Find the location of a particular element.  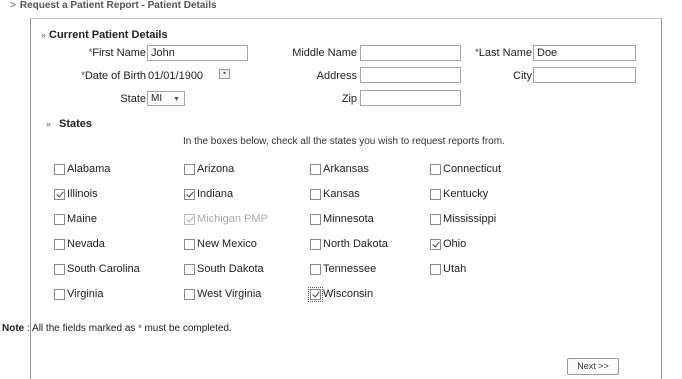

state-select: MI ▼ is located at coordinates (166, 98).